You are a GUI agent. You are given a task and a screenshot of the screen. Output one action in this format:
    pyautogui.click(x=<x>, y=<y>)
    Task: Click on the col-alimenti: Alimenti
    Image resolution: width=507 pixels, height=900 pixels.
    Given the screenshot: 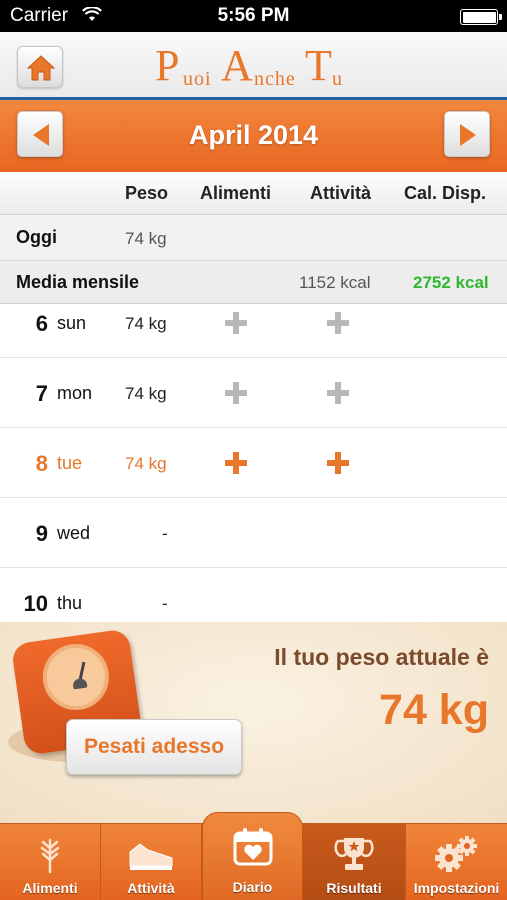 What is the action you would take?
    pyautogui.click(x=236, y=193)
    